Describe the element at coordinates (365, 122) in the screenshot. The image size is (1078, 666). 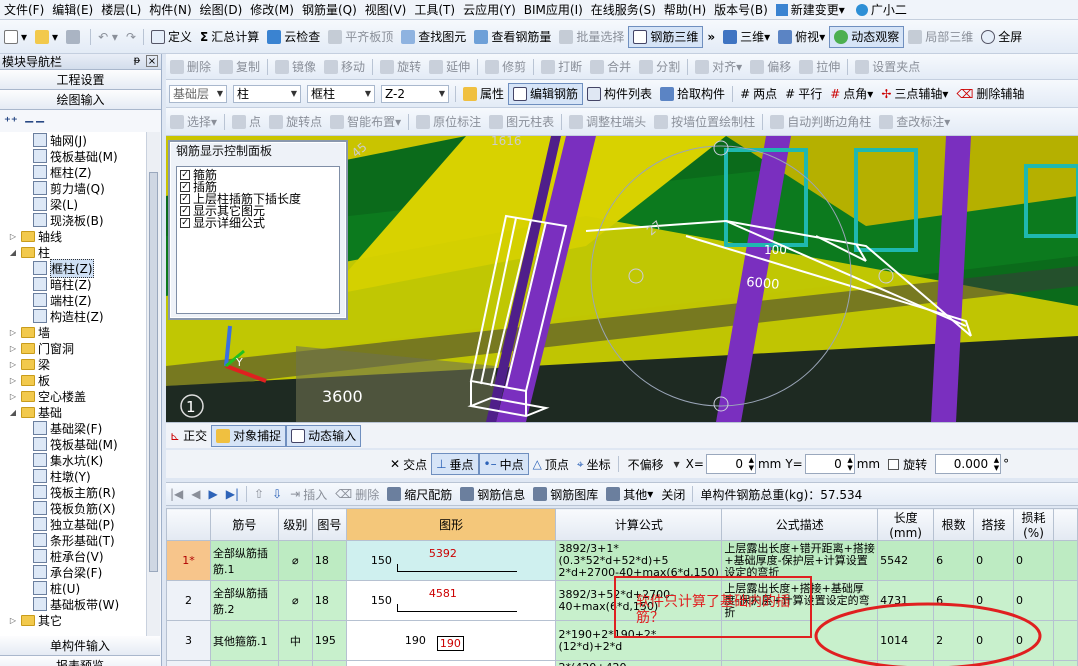
I see `draw-tool-button: 智能布置 ▾` at that location.